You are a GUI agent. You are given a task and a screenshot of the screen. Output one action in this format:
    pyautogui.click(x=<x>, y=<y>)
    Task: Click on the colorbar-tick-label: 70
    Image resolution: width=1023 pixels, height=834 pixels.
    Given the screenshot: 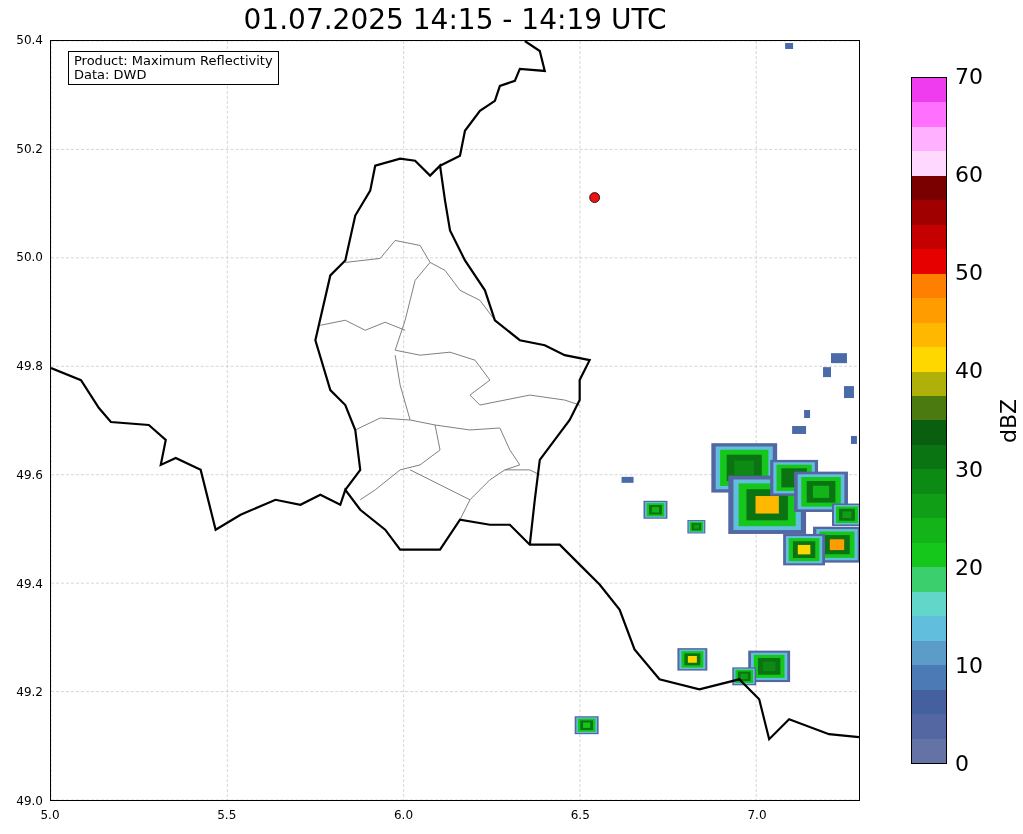 What is the action you would take?
    pyautogui.click(x=969, y=77)
    